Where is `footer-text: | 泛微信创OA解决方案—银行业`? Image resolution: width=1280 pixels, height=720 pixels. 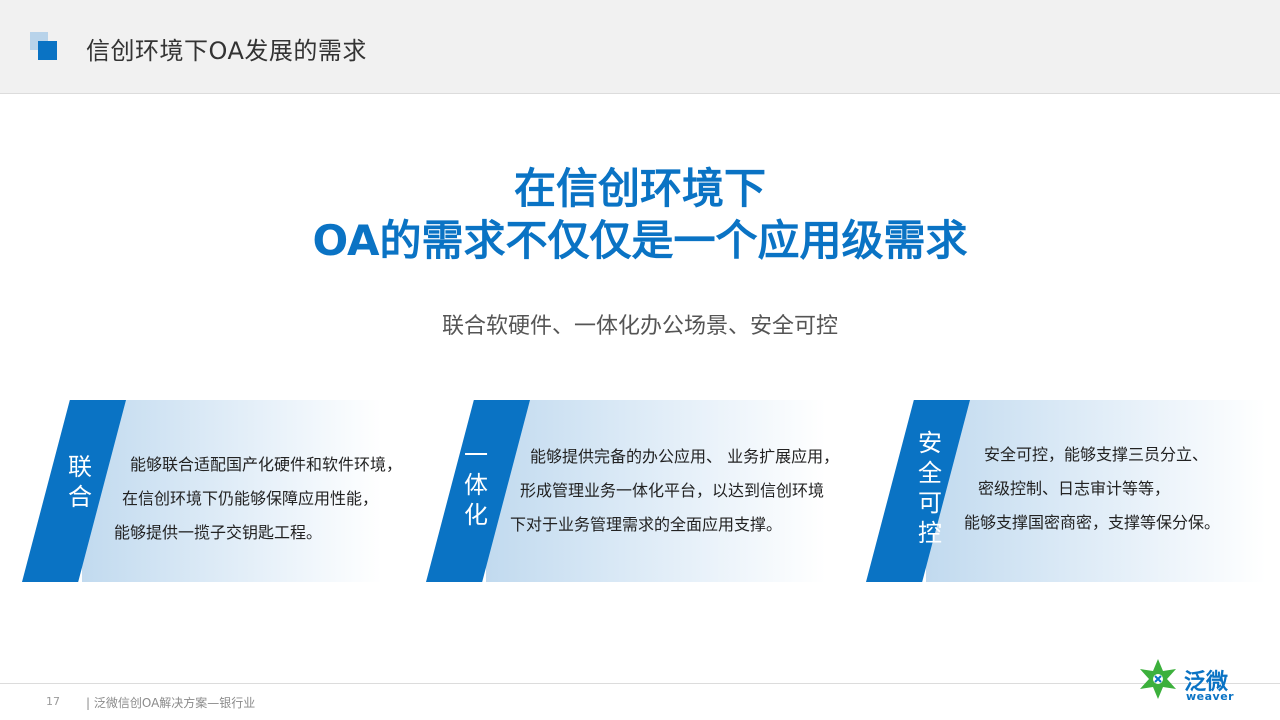
footer-text: | 泛微信创OA解决方案—银行业 is located at coordinates (171, 703).